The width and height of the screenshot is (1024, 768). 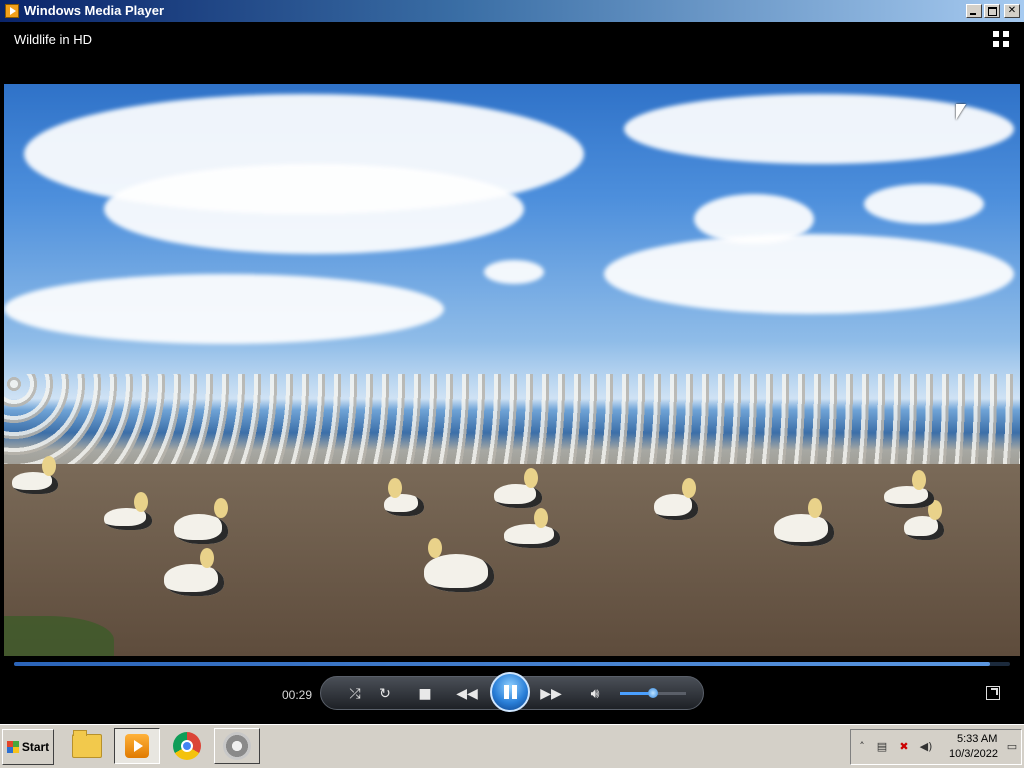 What do you see at coordinates (35, 747) in the screenshot?
I see `start-label: Start` at bounding box center [35, 747].